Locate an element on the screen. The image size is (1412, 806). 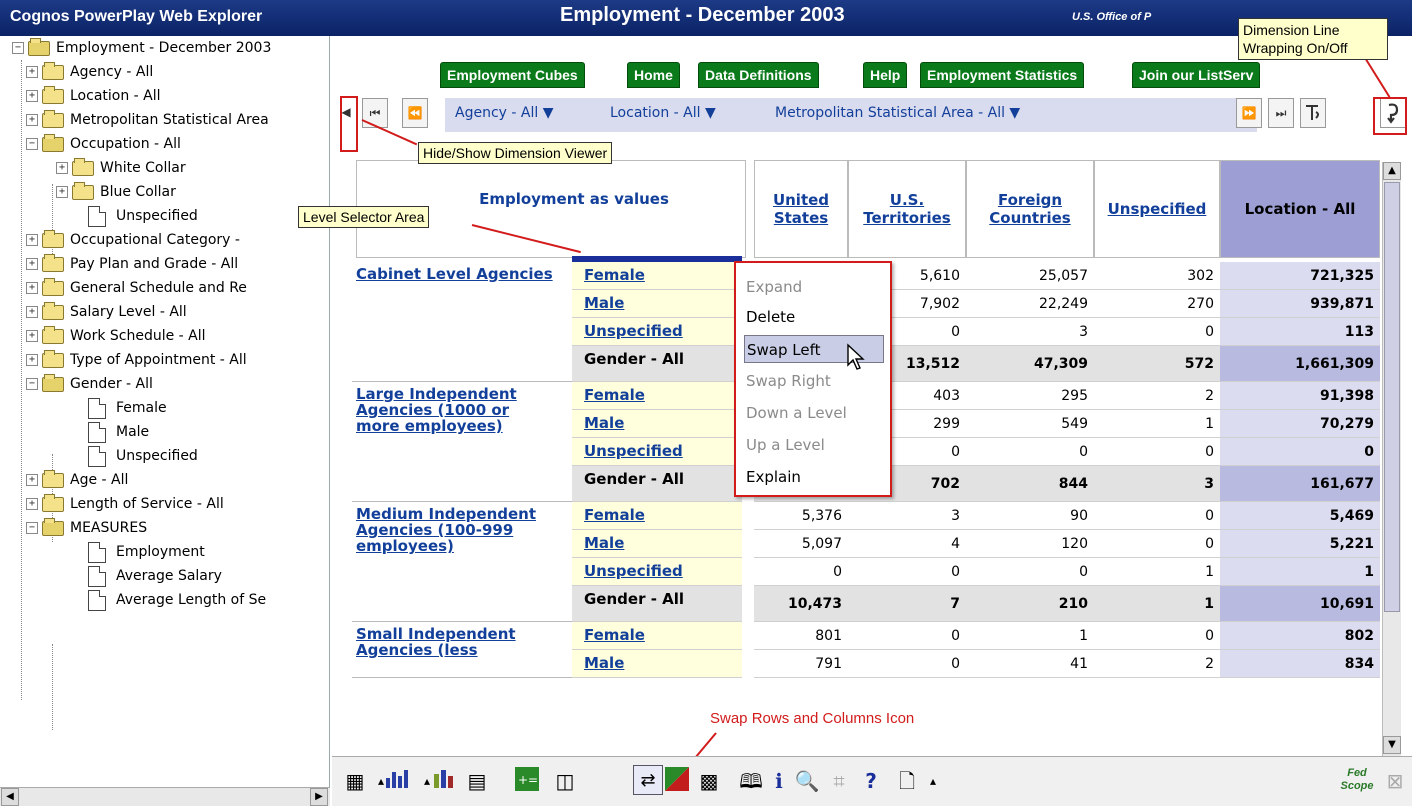
tree-item-average-length: Average Length of Se is located at coordinates (177, 600).